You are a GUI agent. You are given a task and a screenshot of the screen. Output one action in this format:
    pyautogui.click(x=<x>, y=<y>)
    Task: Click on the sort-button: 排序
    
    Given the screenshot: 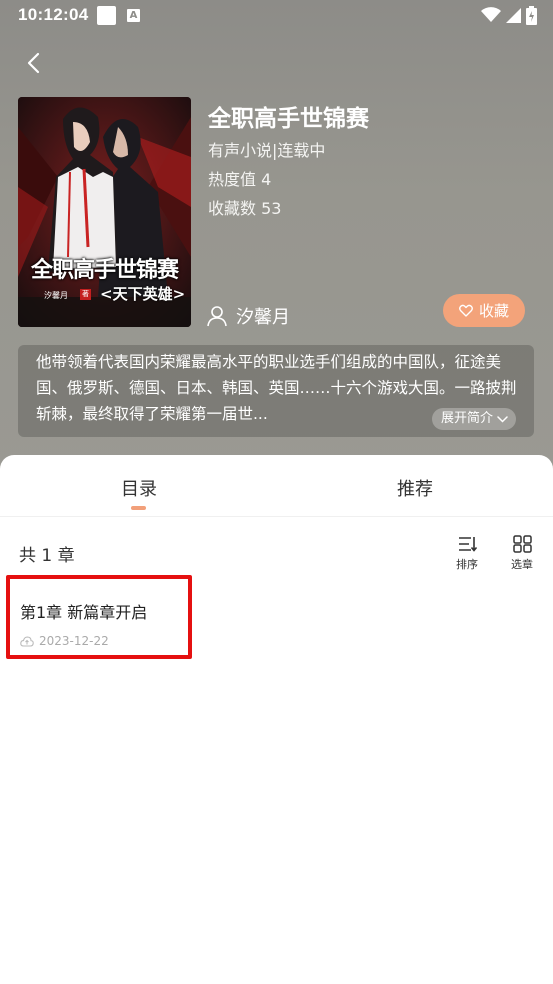 What is the action you would take?
    pyautogui.click(x=467, y=553)
    